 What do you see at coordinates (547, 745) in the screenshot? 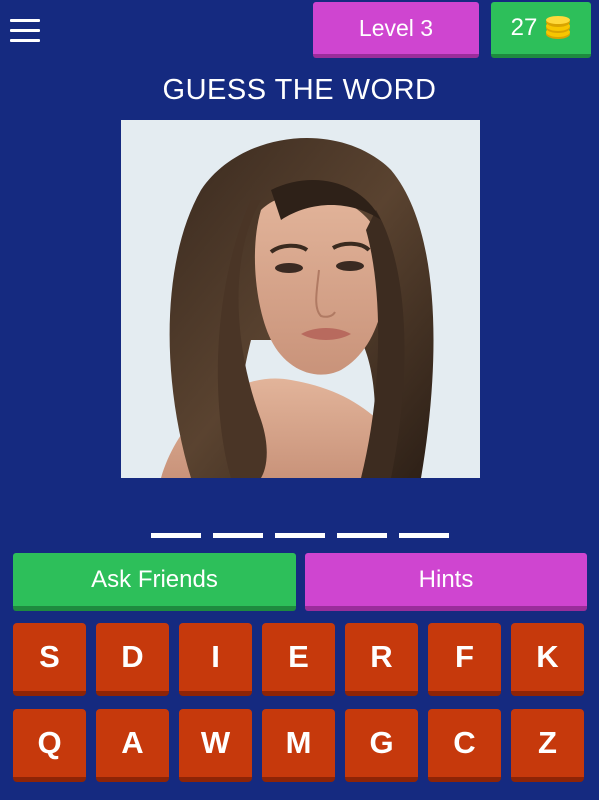
I see `letter-key: Z` at bounding box center [547, 745].